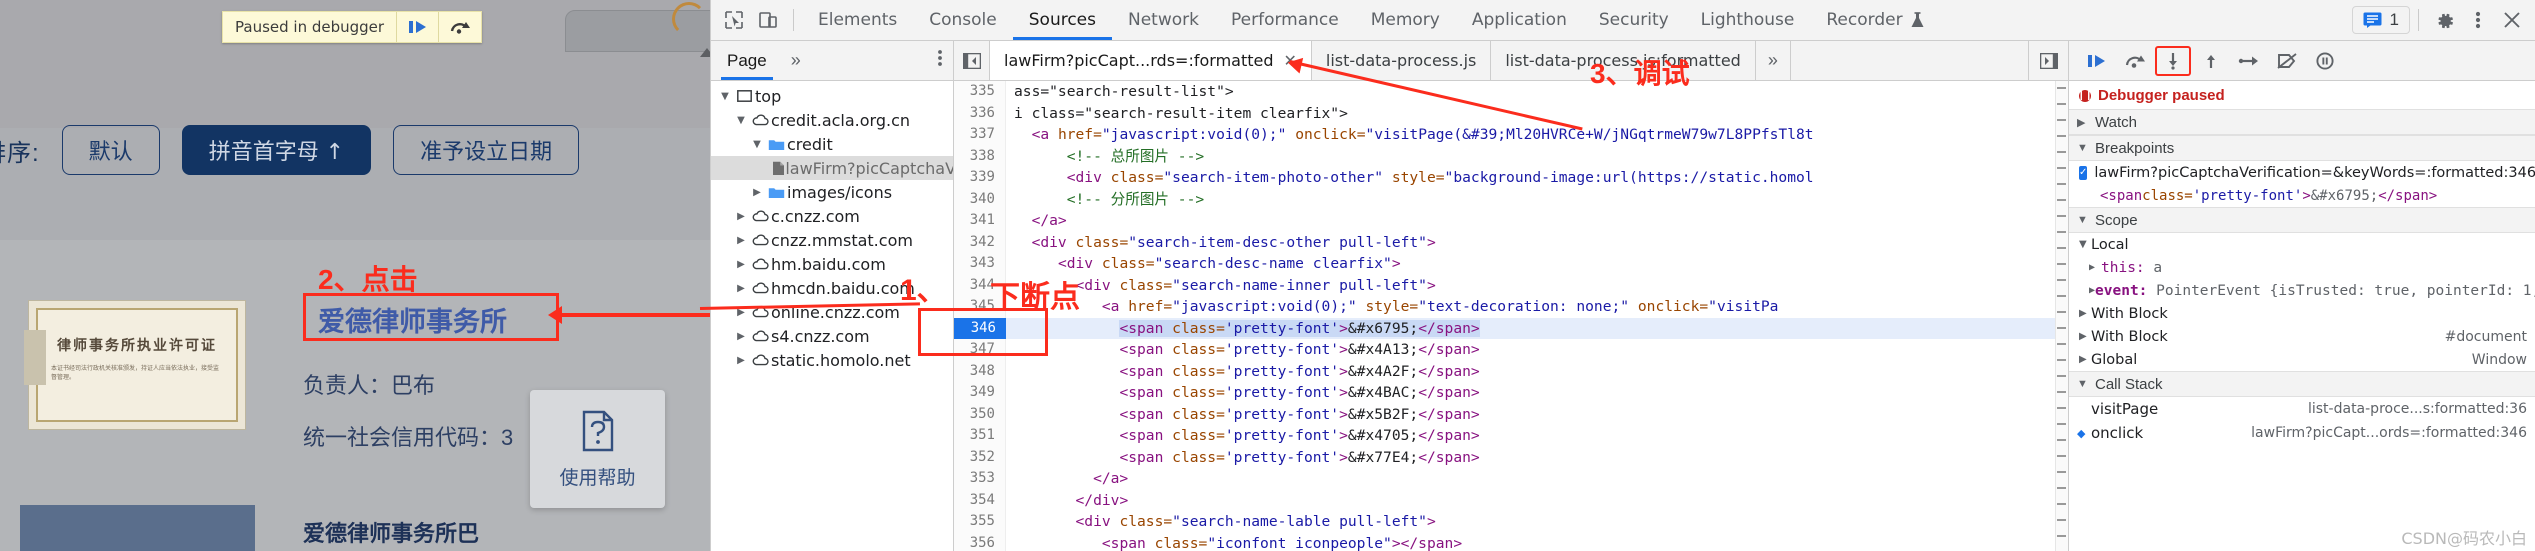 Image resolution: width=2535 pixels, height=551 pixels. I want to click on issues-counter-button: 1, so click(2380, 20).